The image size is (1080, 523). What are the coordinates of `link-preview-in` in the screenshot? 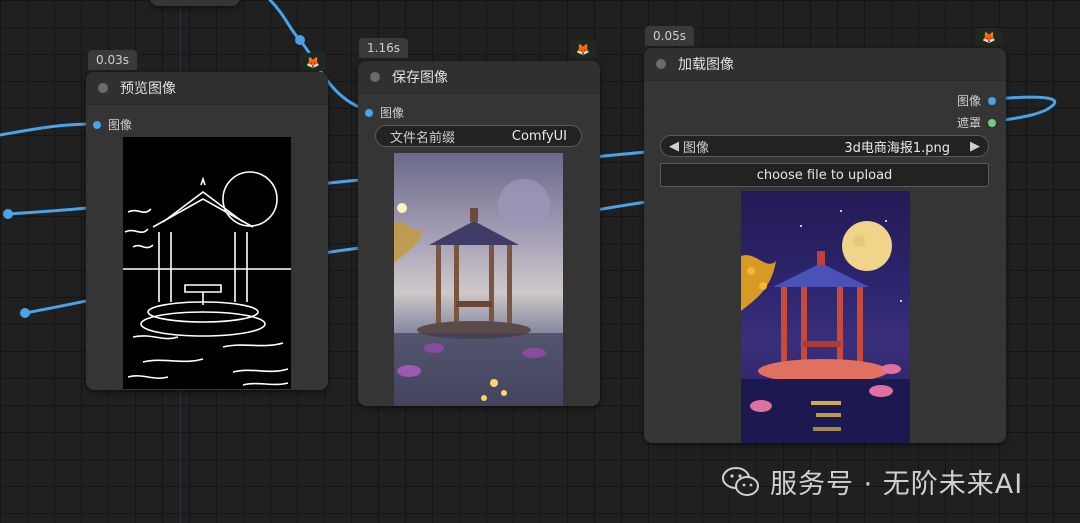 It's located at (49, 129).